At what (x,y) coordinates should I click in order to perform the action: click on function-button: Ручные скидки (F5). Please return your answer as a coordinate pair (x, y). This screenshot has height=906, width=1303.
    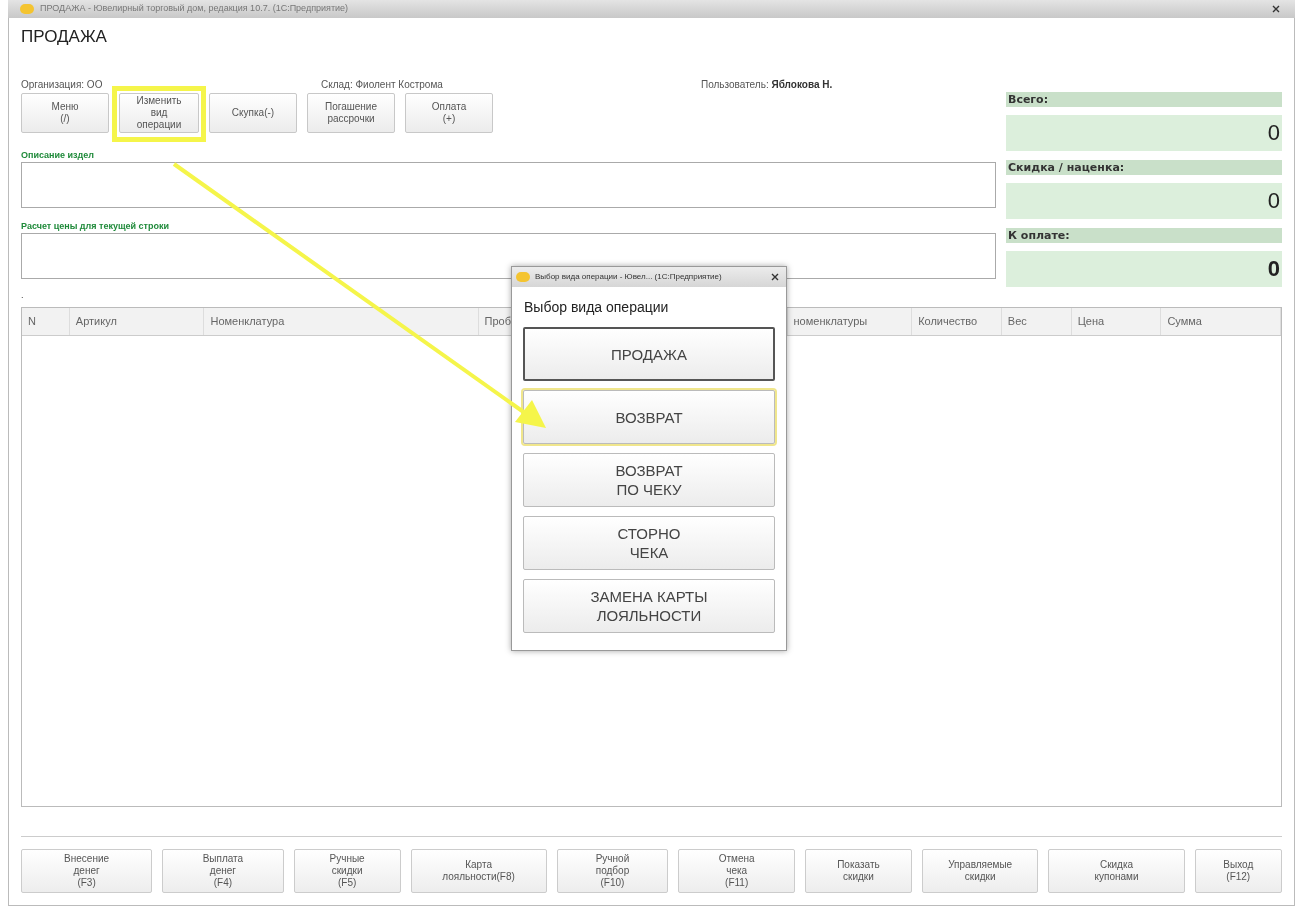
    Looking at the image, I should click on (347, 871).